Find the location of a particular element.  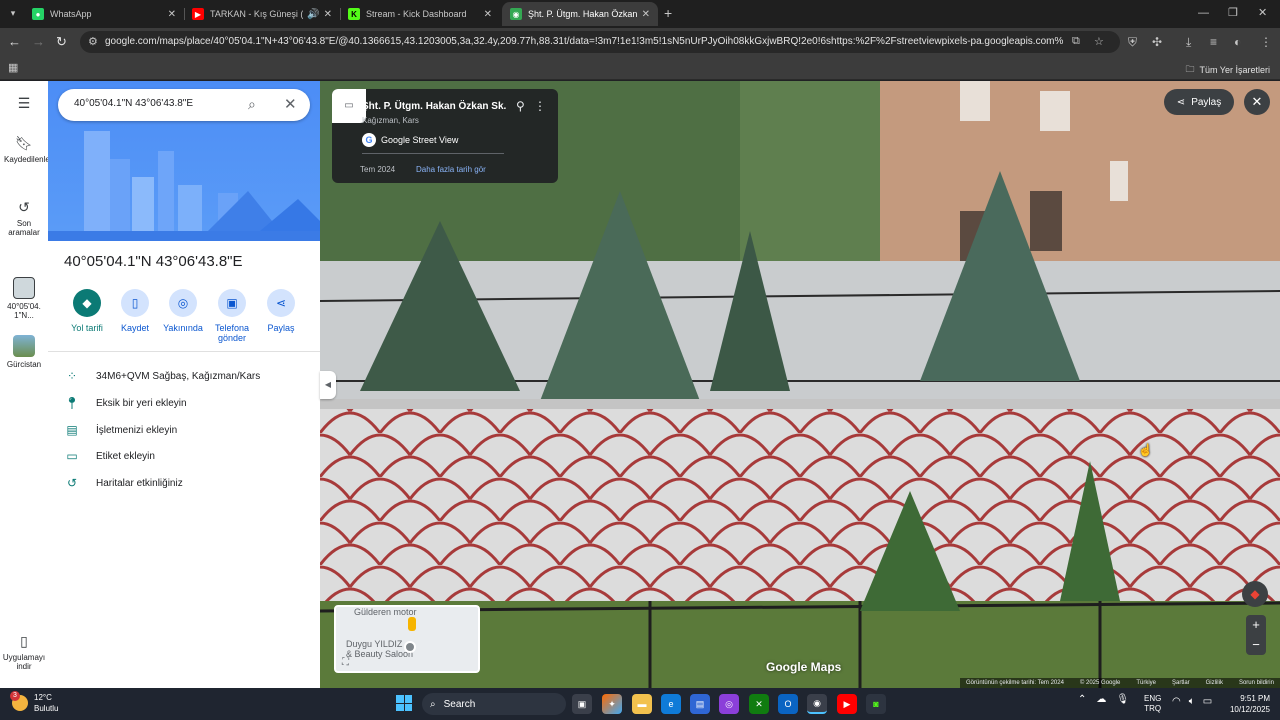

site-info-icon: ⚙ is located at coordinates (93, 41).